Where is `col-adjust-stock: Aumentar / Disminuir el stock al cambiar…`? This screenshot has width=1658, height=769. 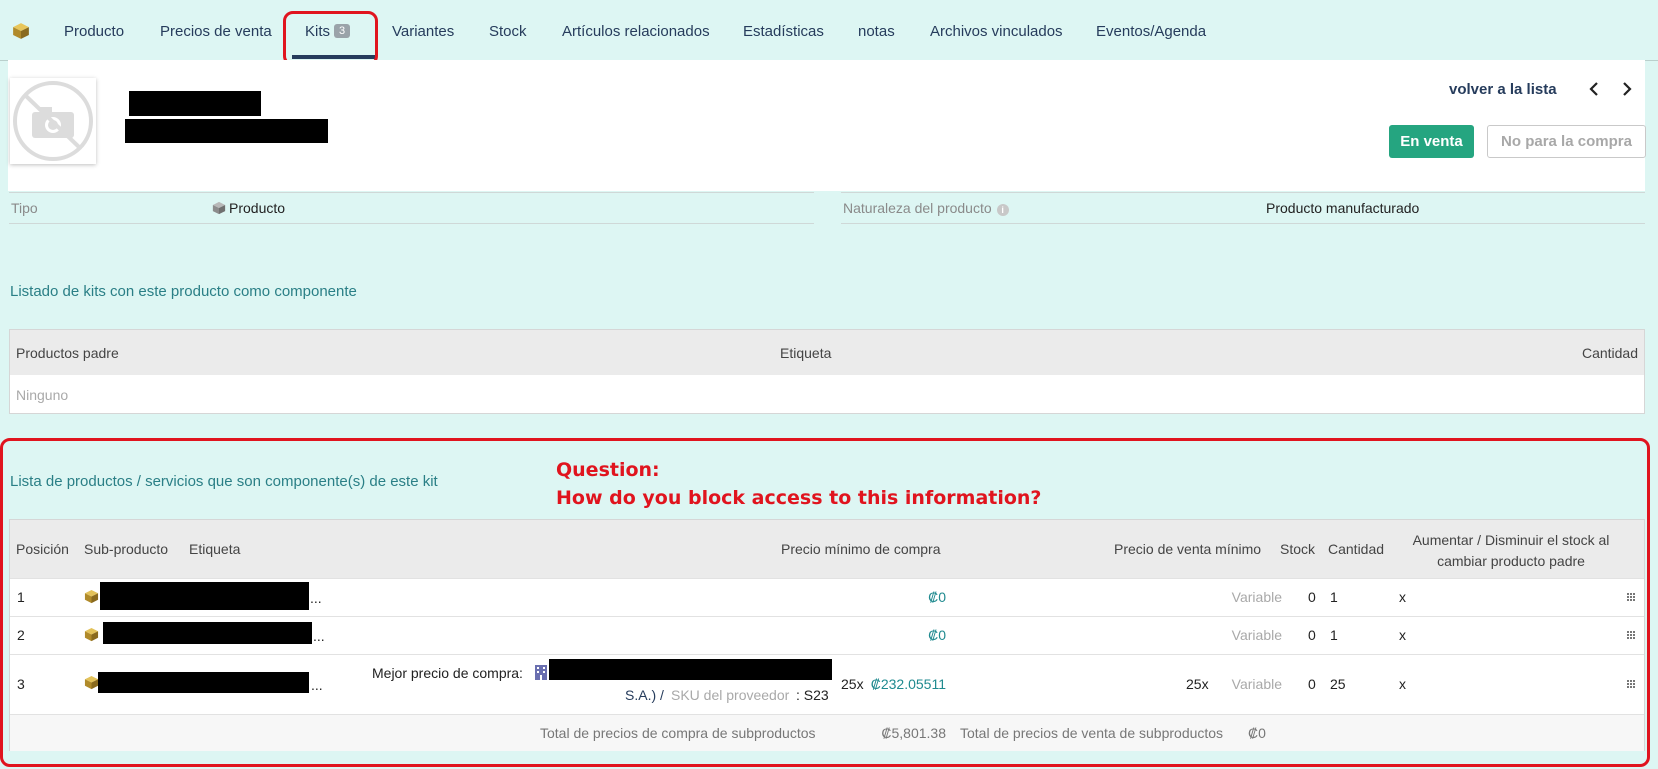
col-adjust-stock: Aumentar / Disminuir el stock al cambiar… is located at coordinates (1511, 551).